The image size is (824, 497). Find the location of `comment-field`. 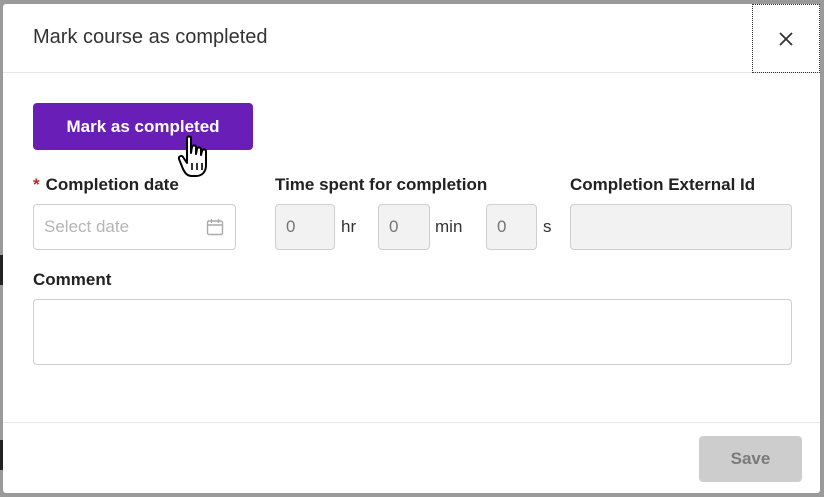

comment-field is located at coordinates (412, 332).